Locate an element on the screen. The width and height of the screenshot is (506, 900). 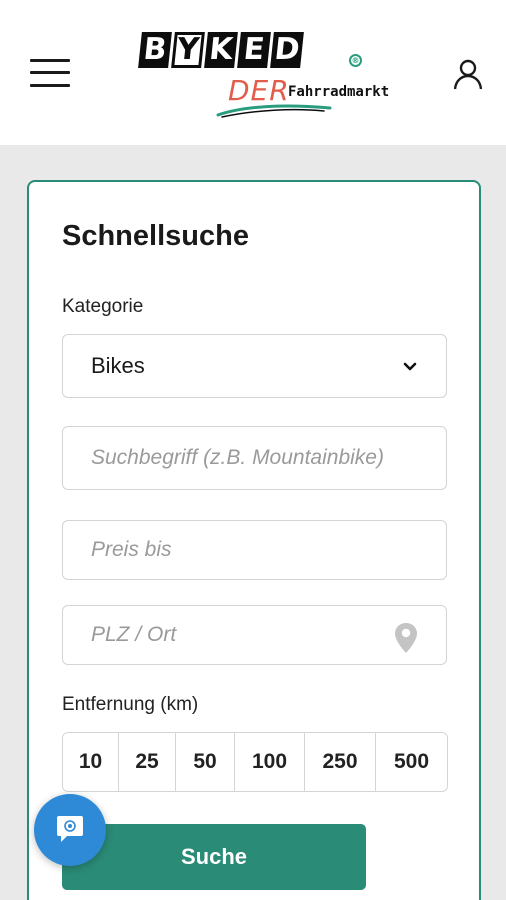
distance-option-25: 25 is located at coordinates (147, 762).